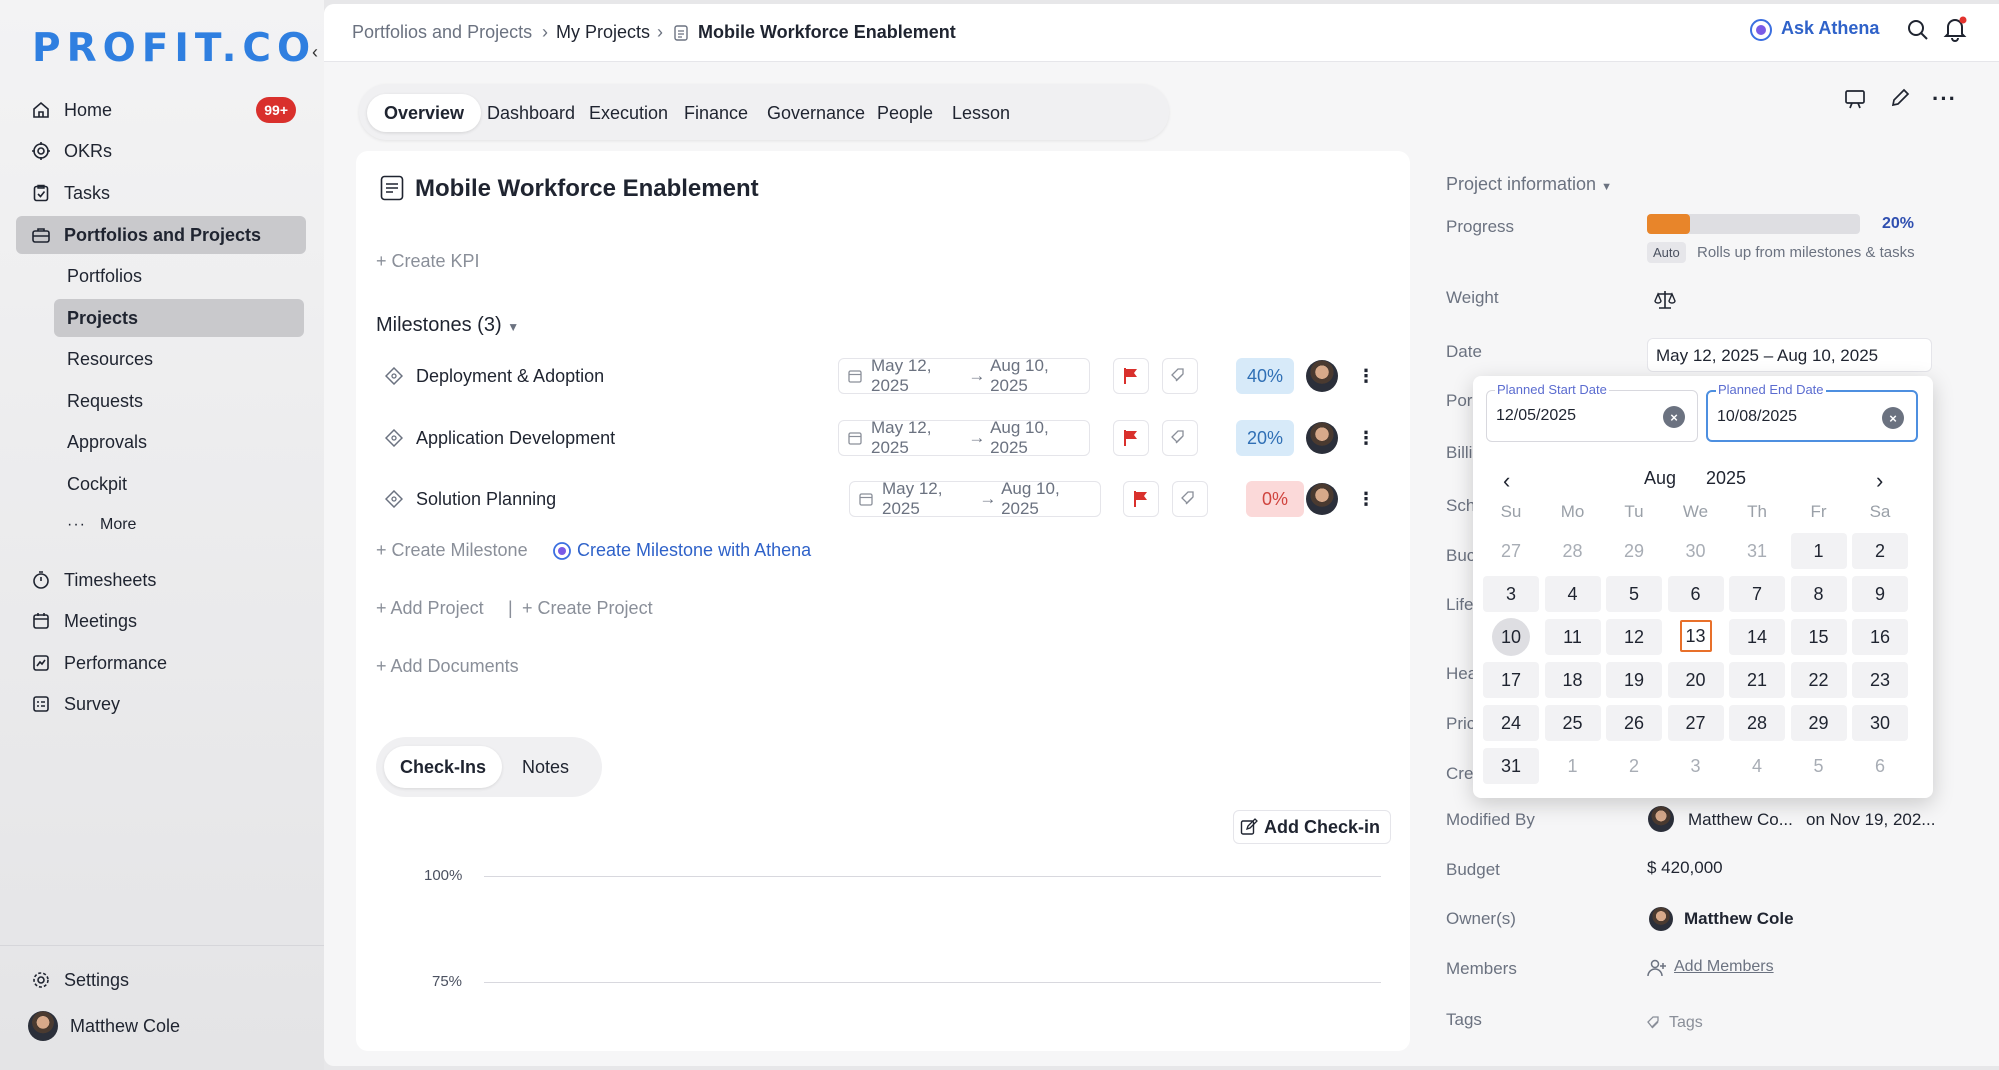  I want to click on sidebar-user-profile: Matthew Cole, so click(161, 1026).